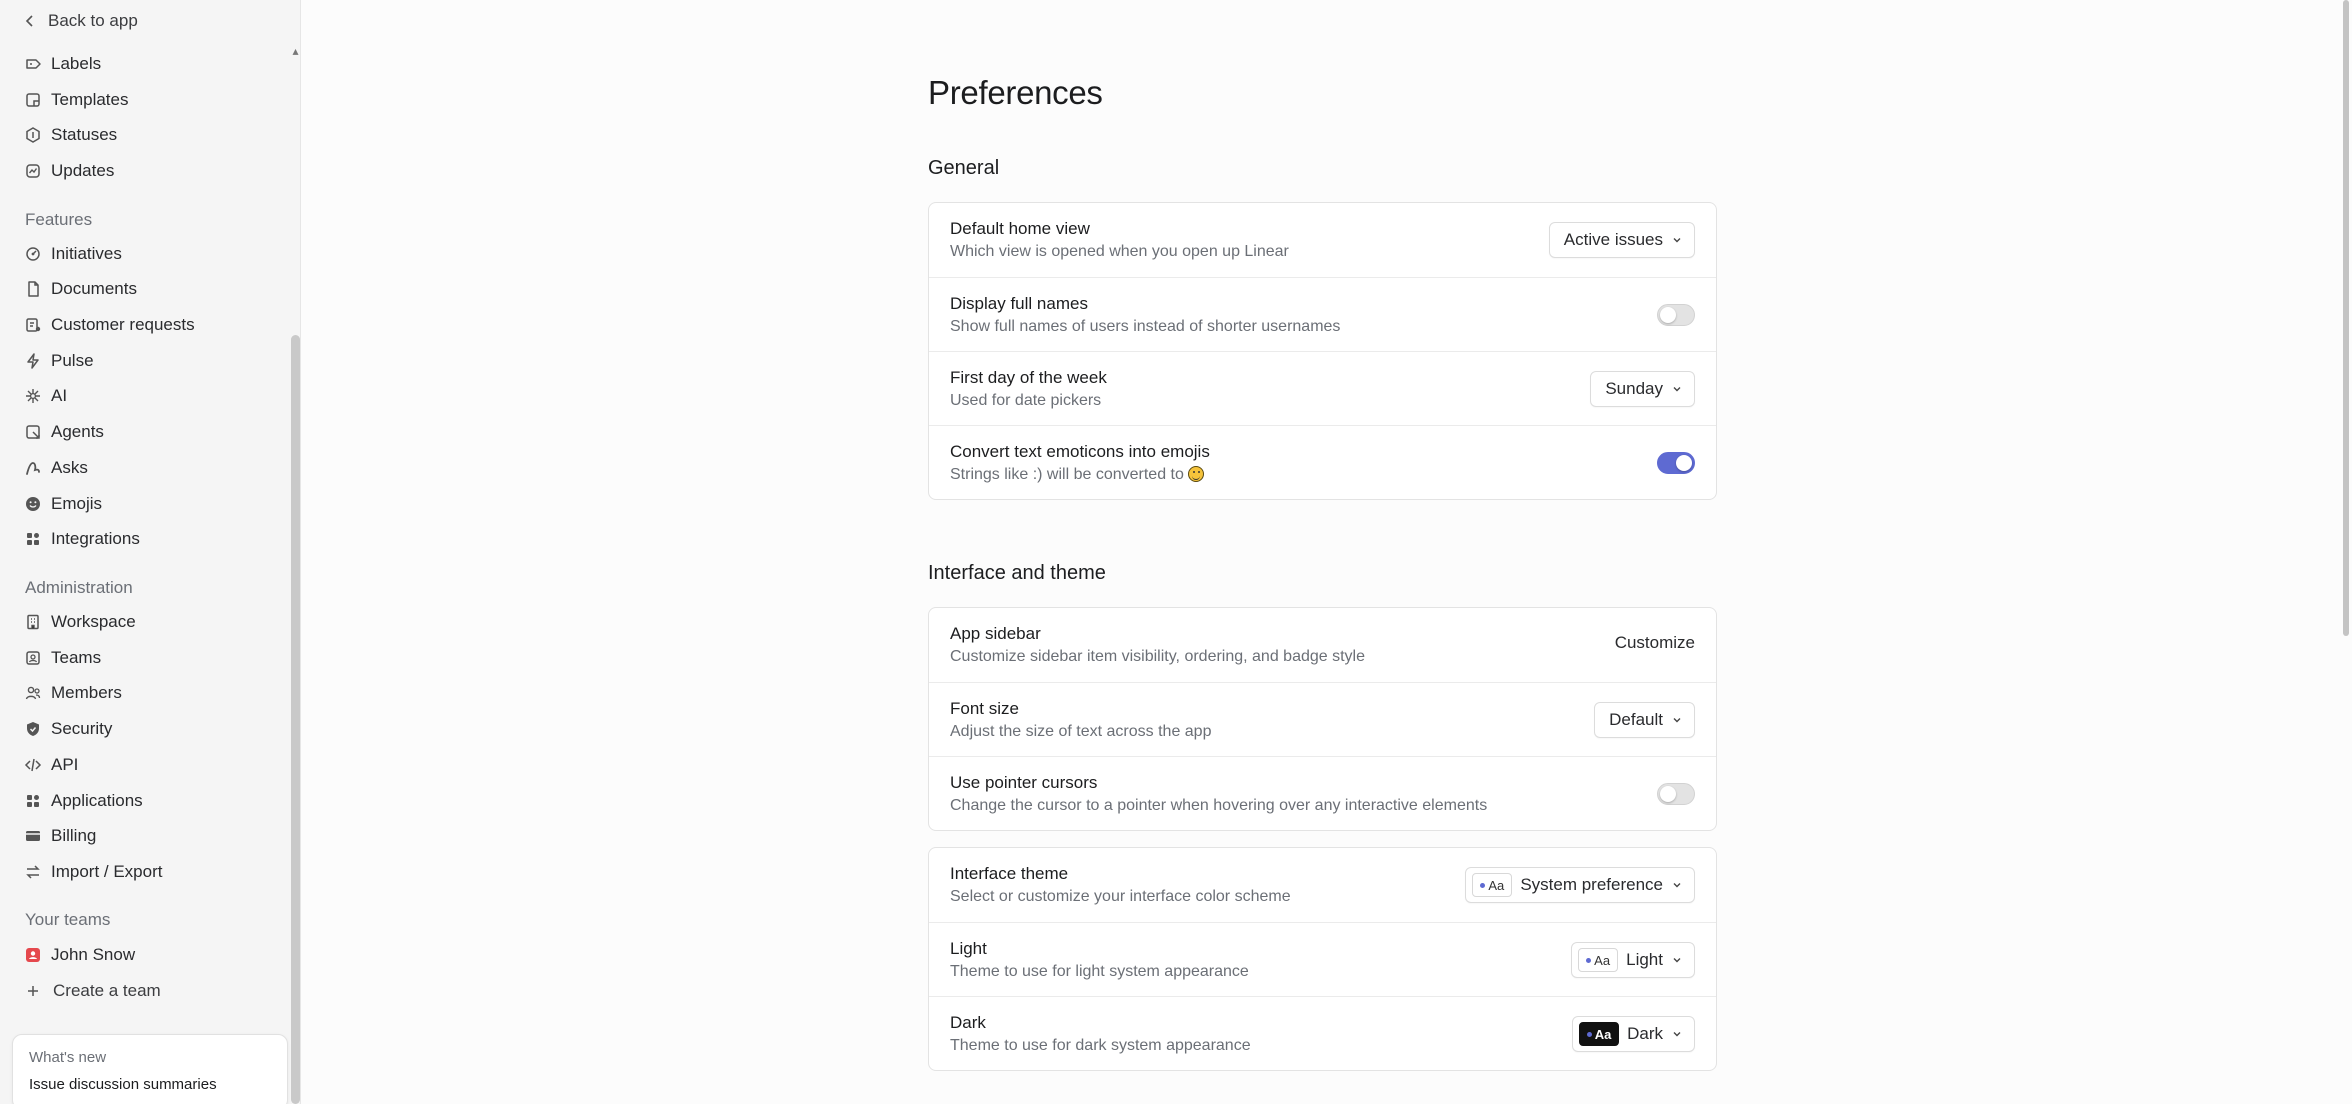  Describe the element at coordinates (59, 219) in the screenshot. I see `features-heading: Features` at that location.